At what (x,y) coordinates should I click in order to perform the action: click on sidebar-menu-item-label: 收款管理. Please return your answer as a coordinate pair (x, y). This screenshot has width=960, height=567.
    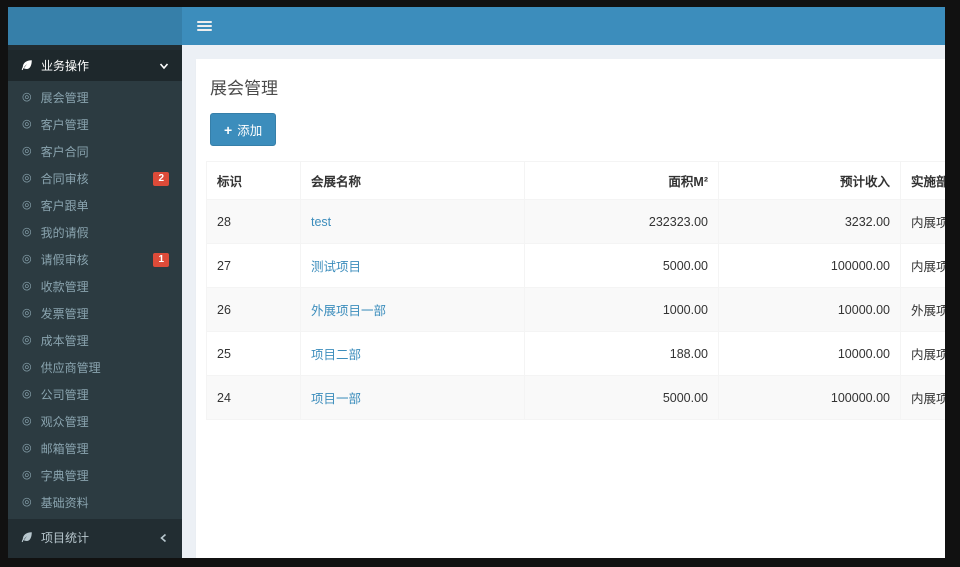
    Looking at the image, I should click on (64, 287).